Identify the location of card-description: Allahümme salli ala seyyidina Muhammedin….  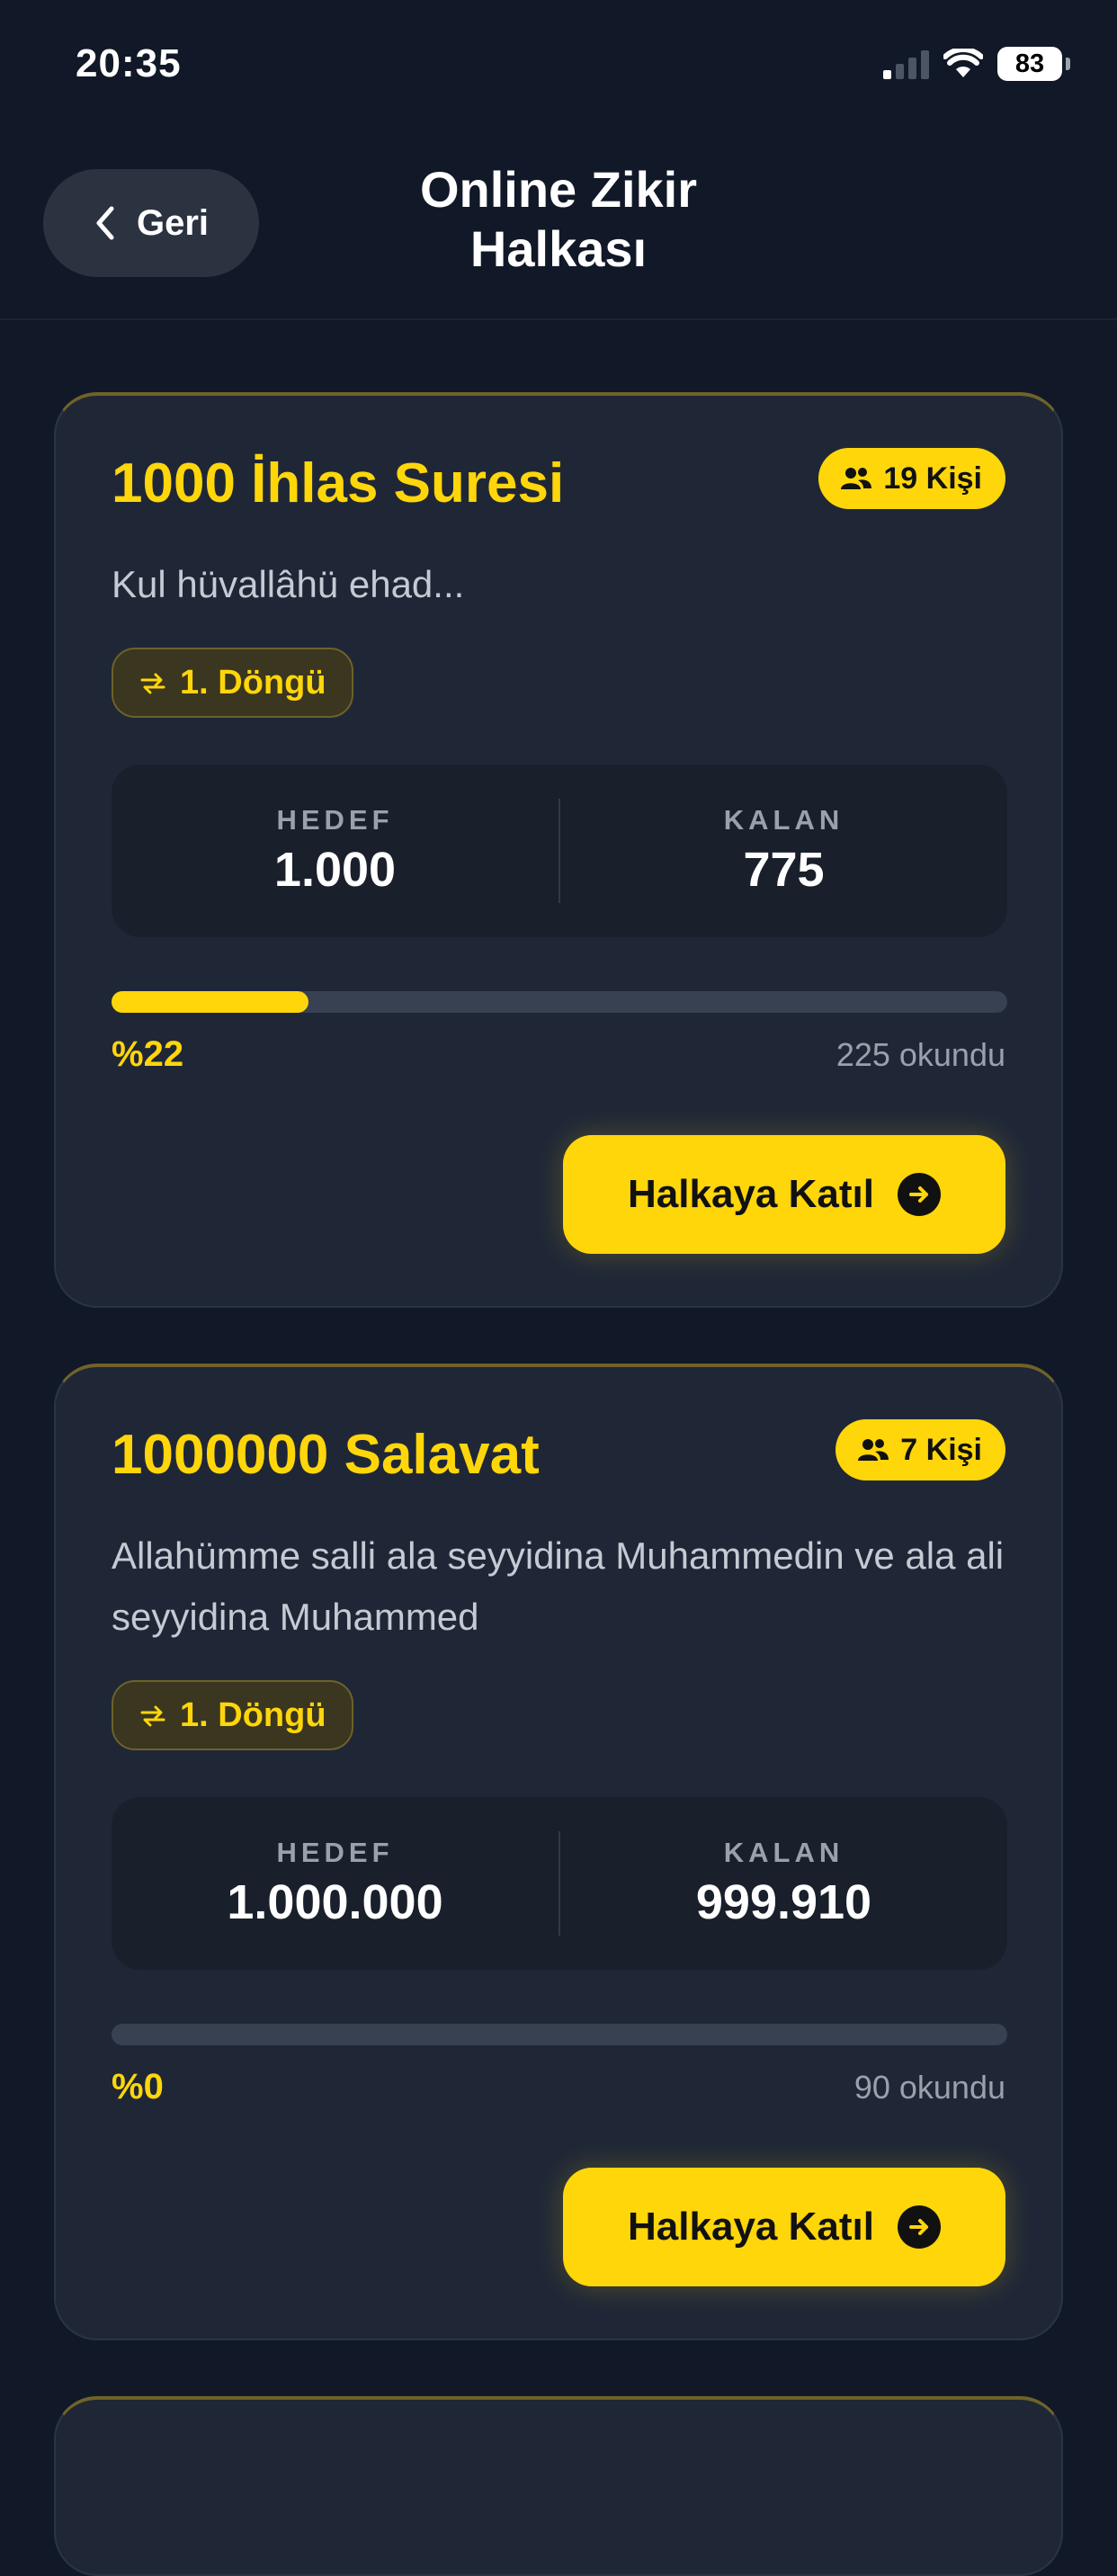
(558, 1586).